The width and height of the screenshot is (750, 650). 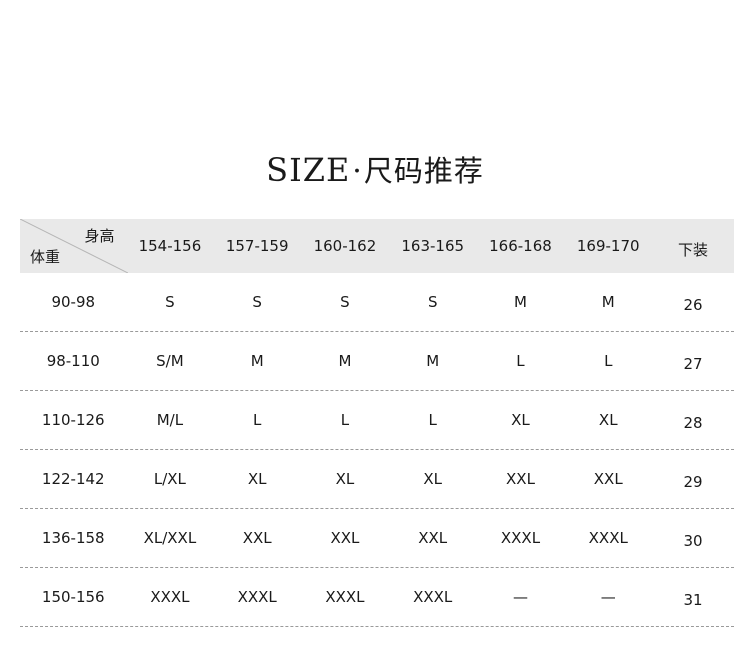 I want to click on bottoms-size-cell: 29, so click(x=693, y=482).